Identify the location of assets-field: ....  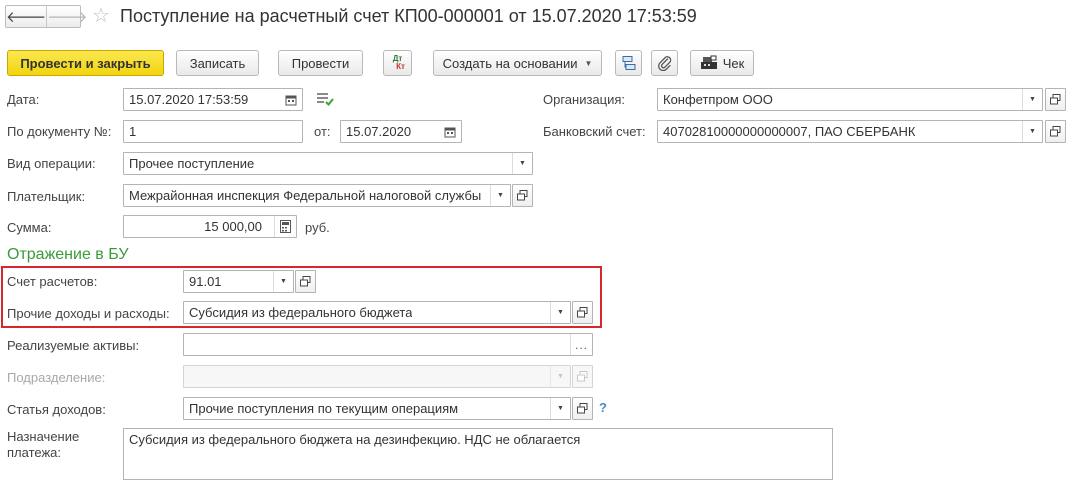
(388, 344).